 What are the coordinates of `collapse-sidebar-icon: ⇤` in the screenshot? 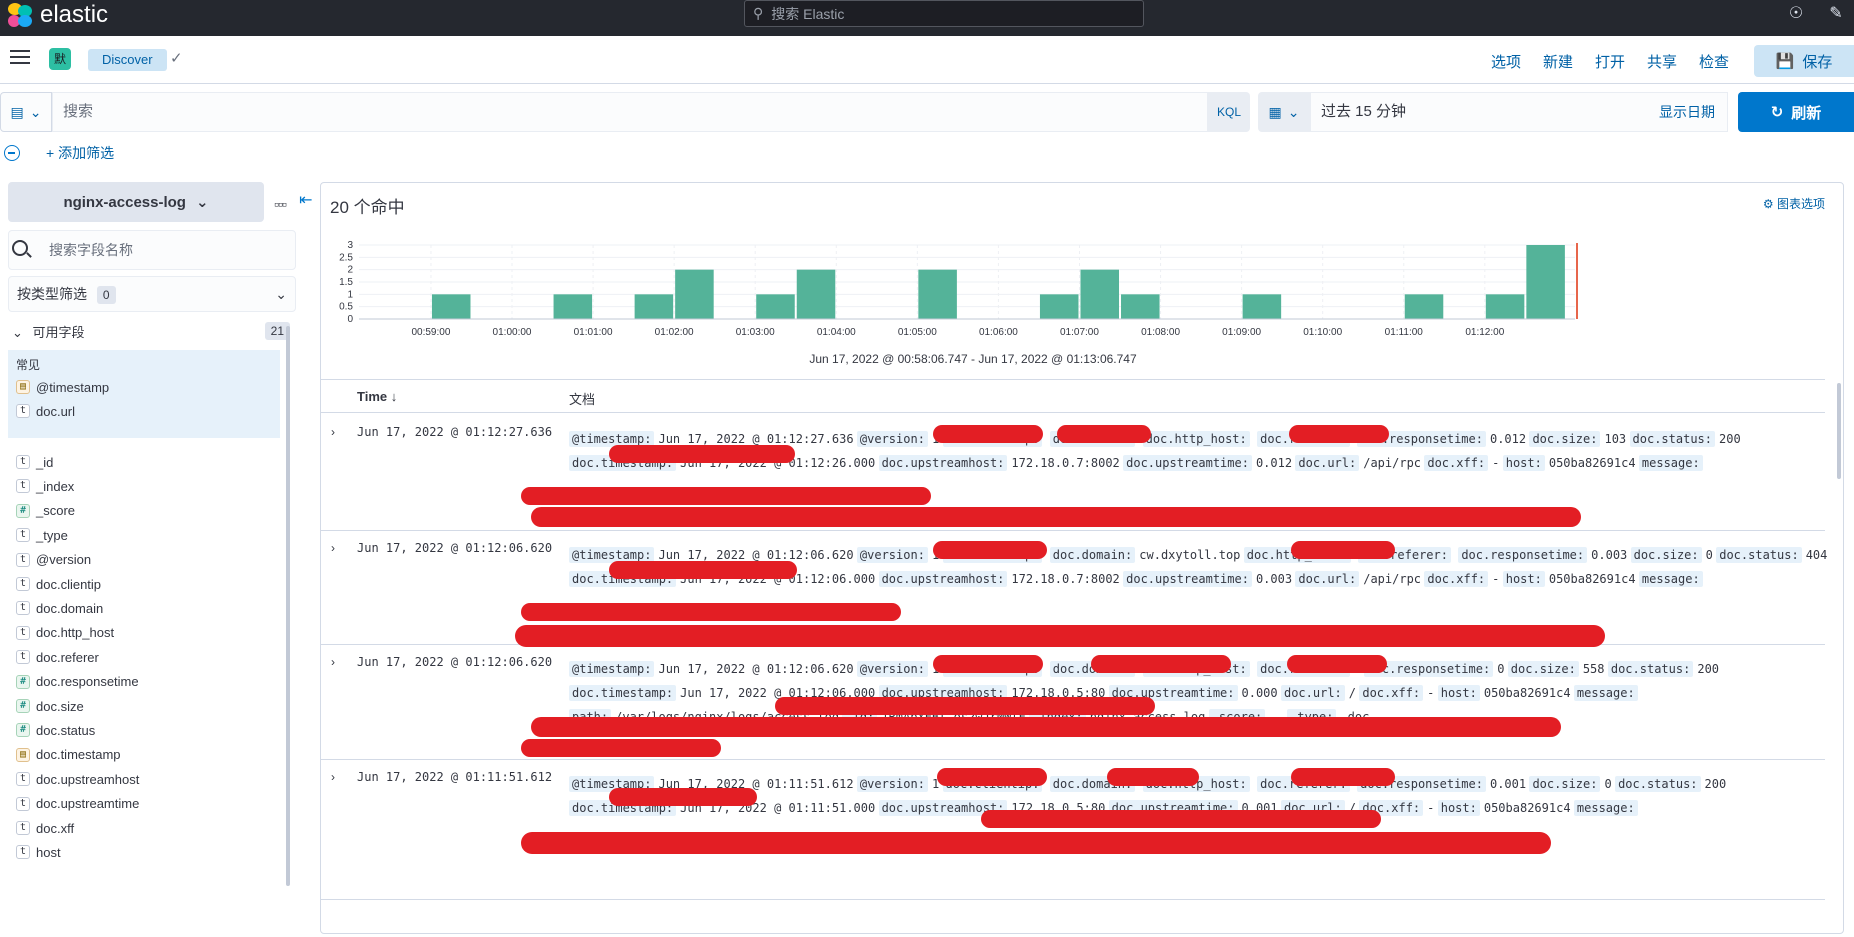 It's located at (305, 200).